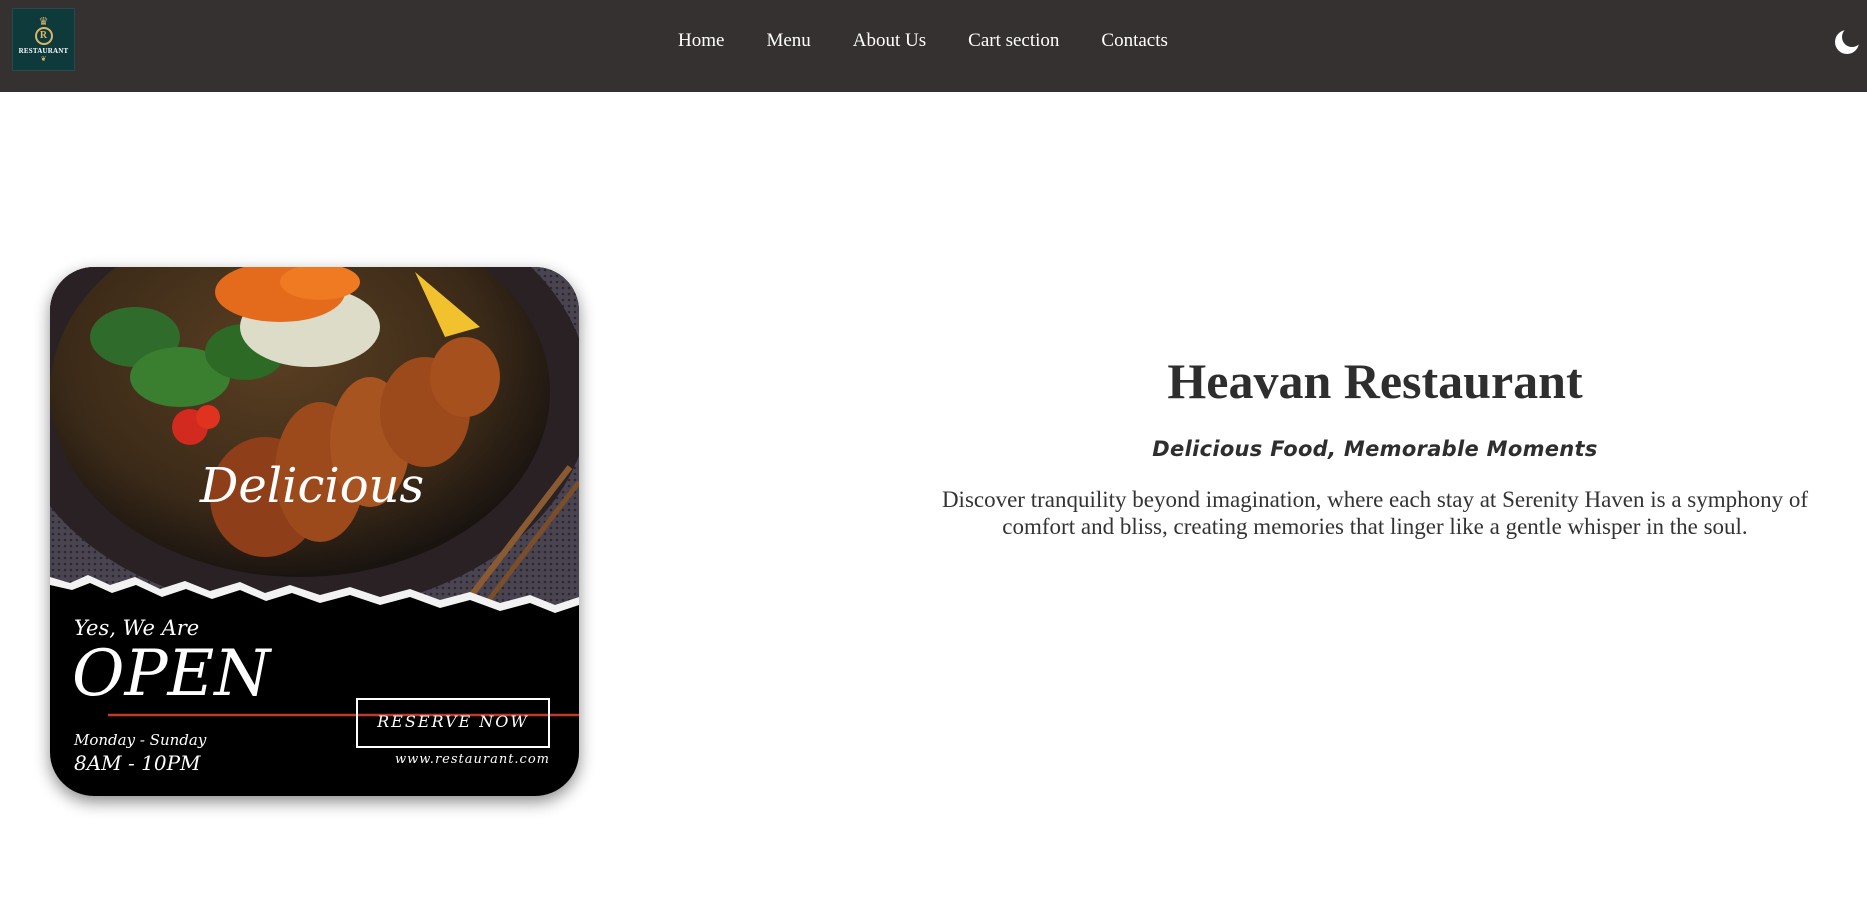  What do you see at coordinates (43, 58) in the screenshot?
I see `flourish-icon: ❦` at bounding box center [43, 58].